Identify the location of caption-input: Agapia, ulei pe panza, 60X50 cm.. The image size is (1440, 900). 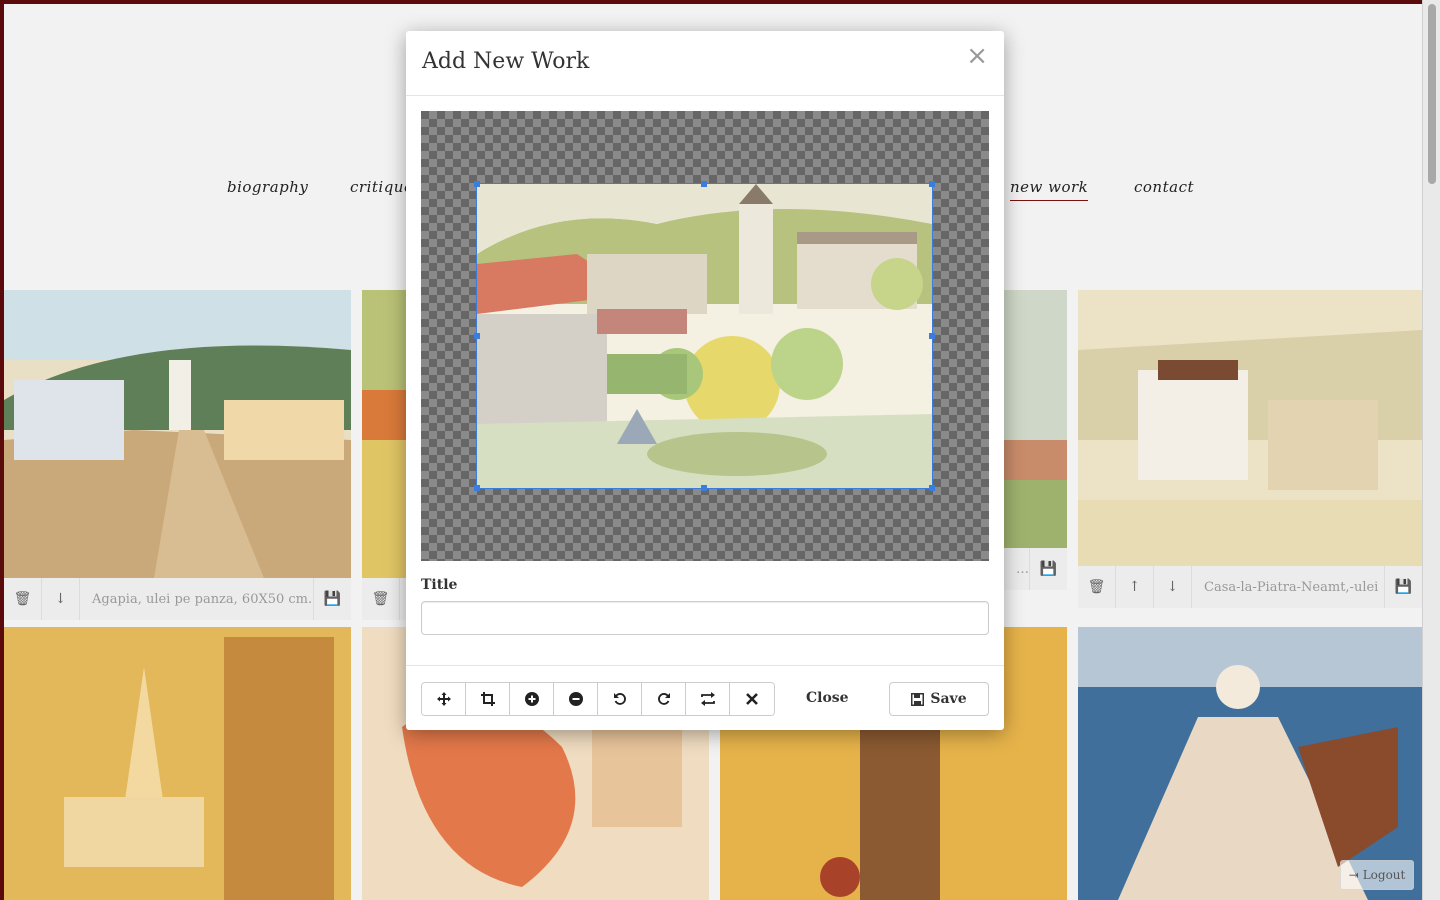
(196, 599).